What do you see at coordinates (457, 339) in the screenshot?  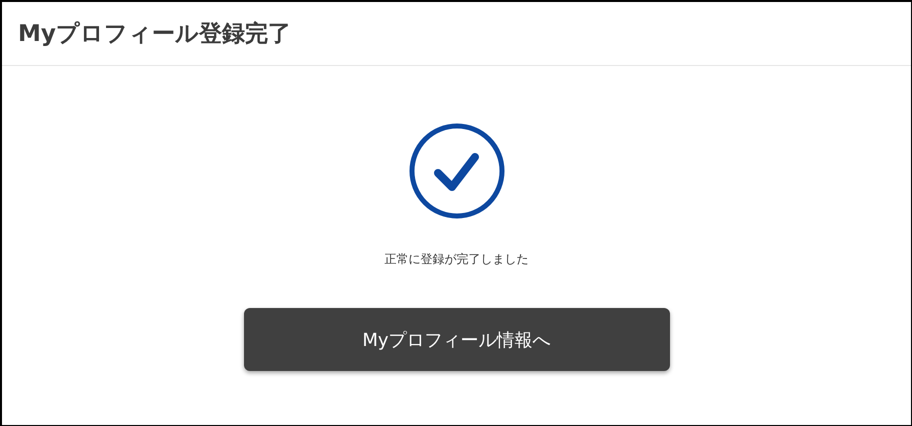 I see `profile-info-button: Myプロフィール情報へ` at bounding box center [457, 339].